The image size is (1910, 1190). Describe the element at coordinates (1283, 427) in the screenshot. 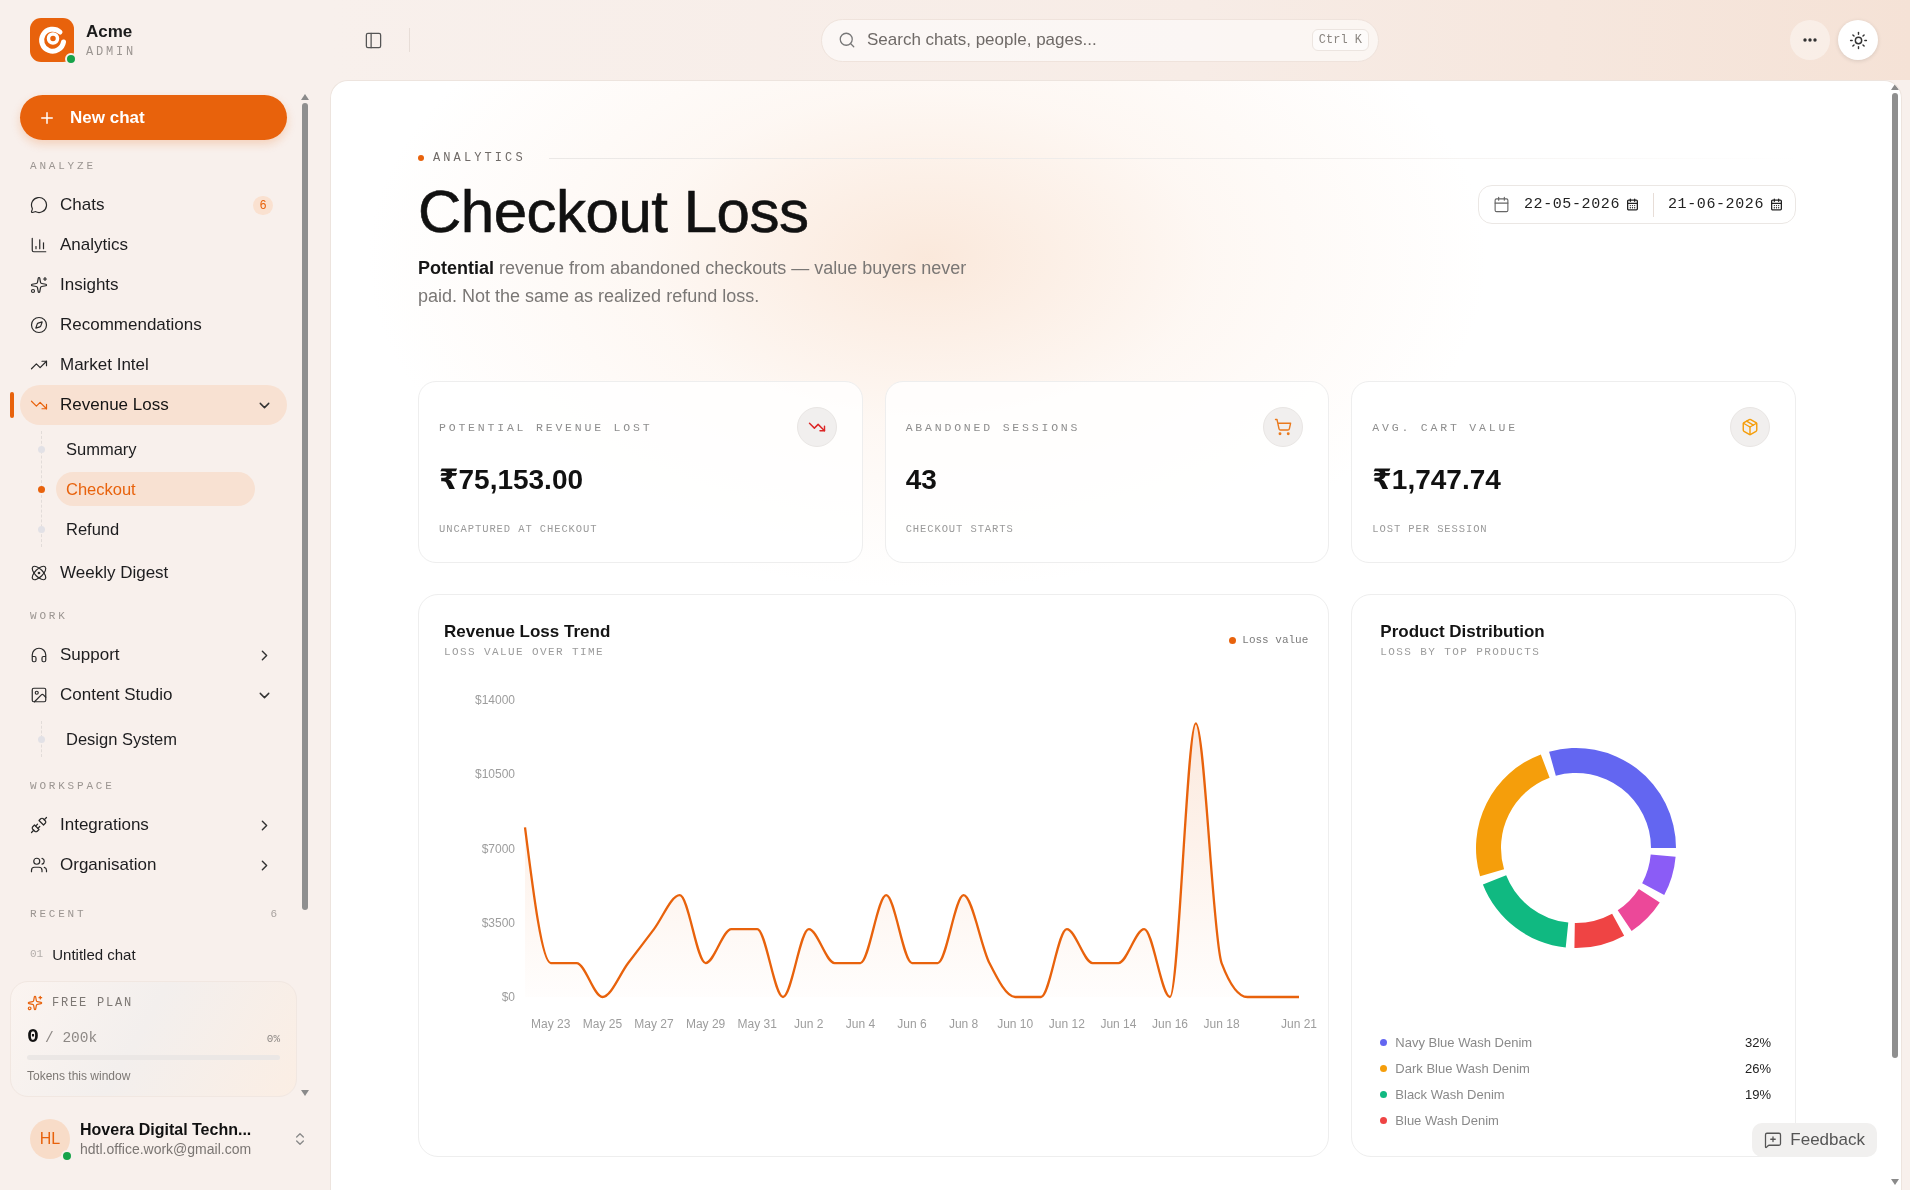

I see `cart-icon` at that location.